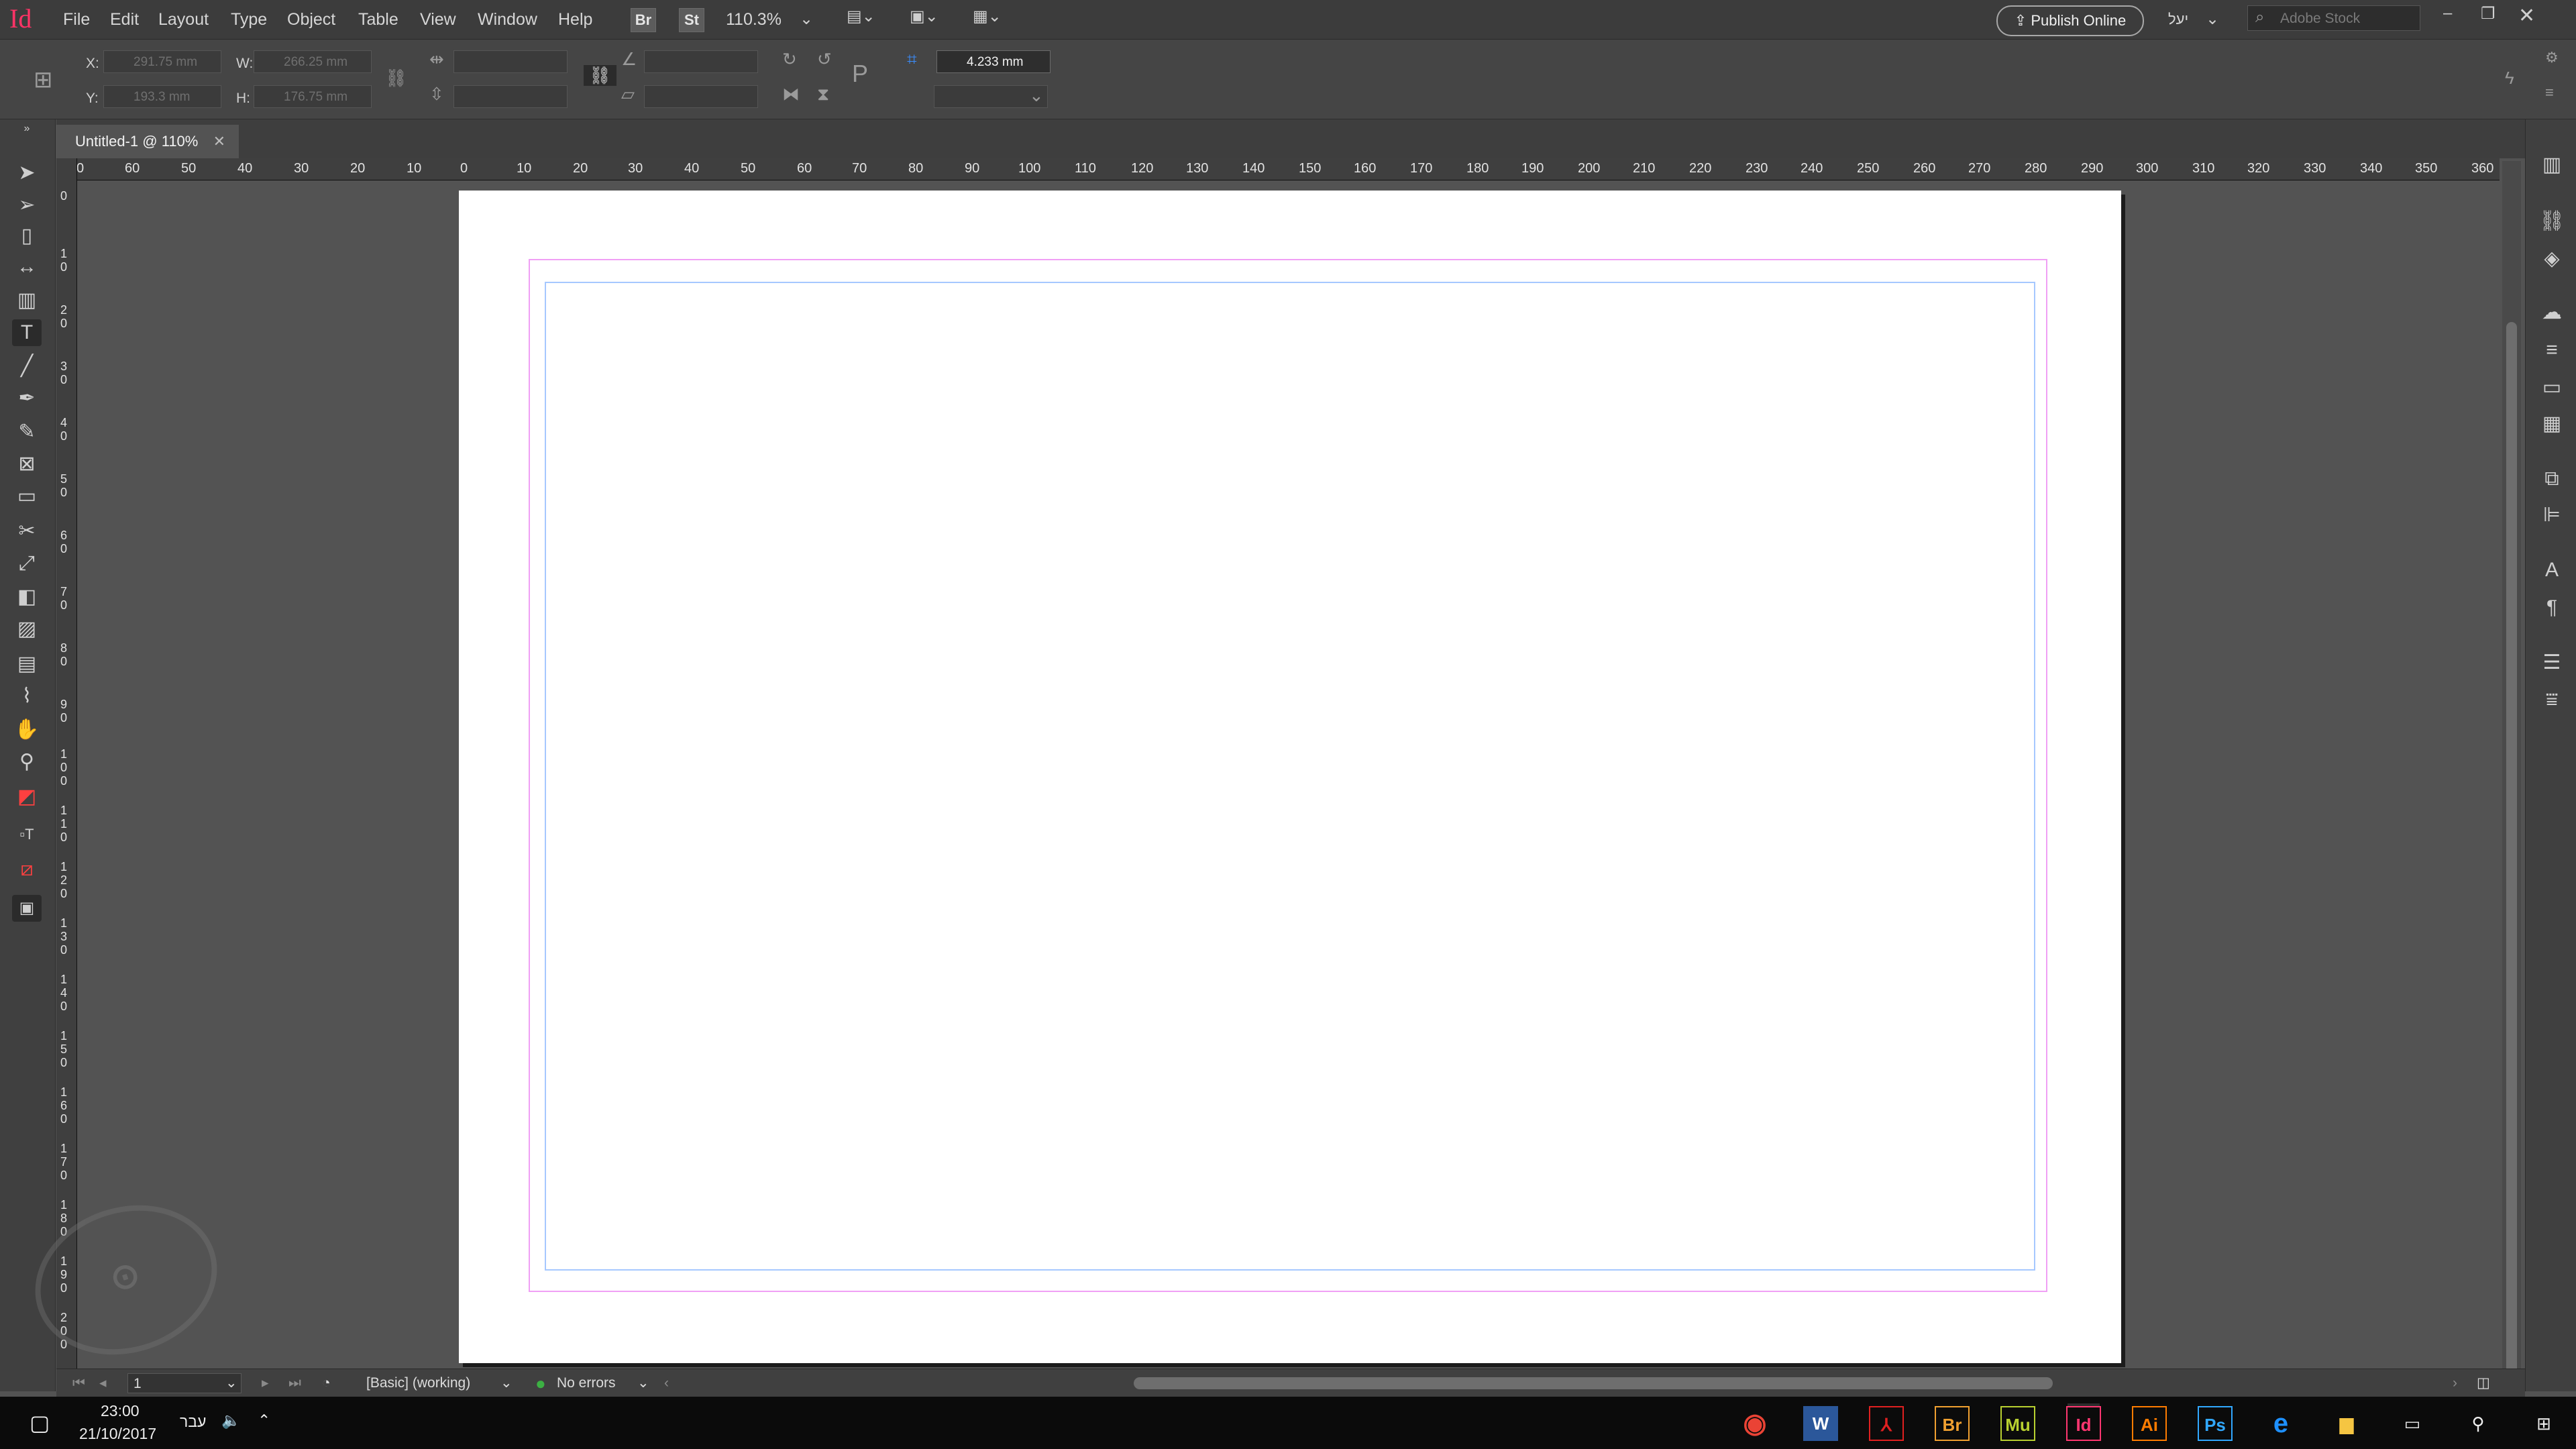  What do you see at coordinates (2552, 608) in the screenshot?
I see `paragraph-styles-icon: ¶` at bounding box center [2552, 608].